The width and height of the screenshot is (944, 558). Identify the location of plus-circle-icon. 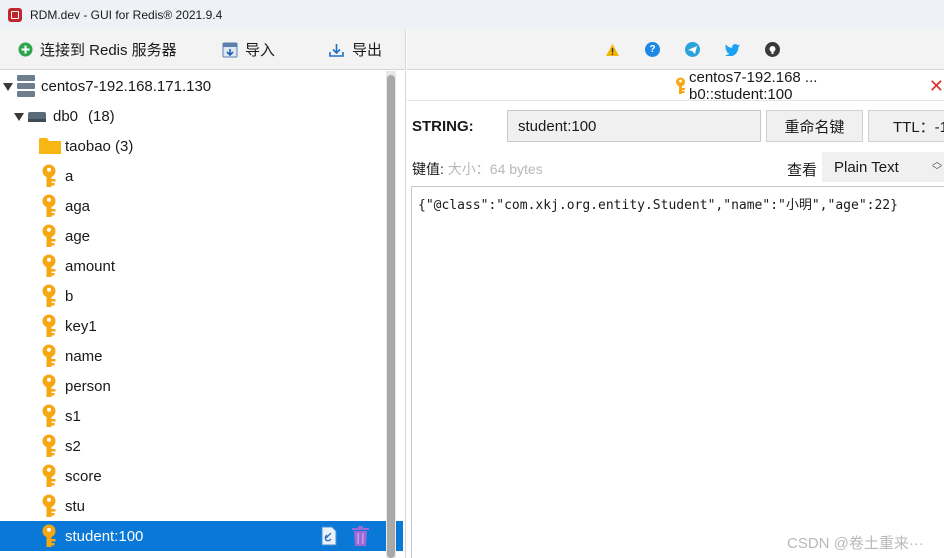
(25, 49).